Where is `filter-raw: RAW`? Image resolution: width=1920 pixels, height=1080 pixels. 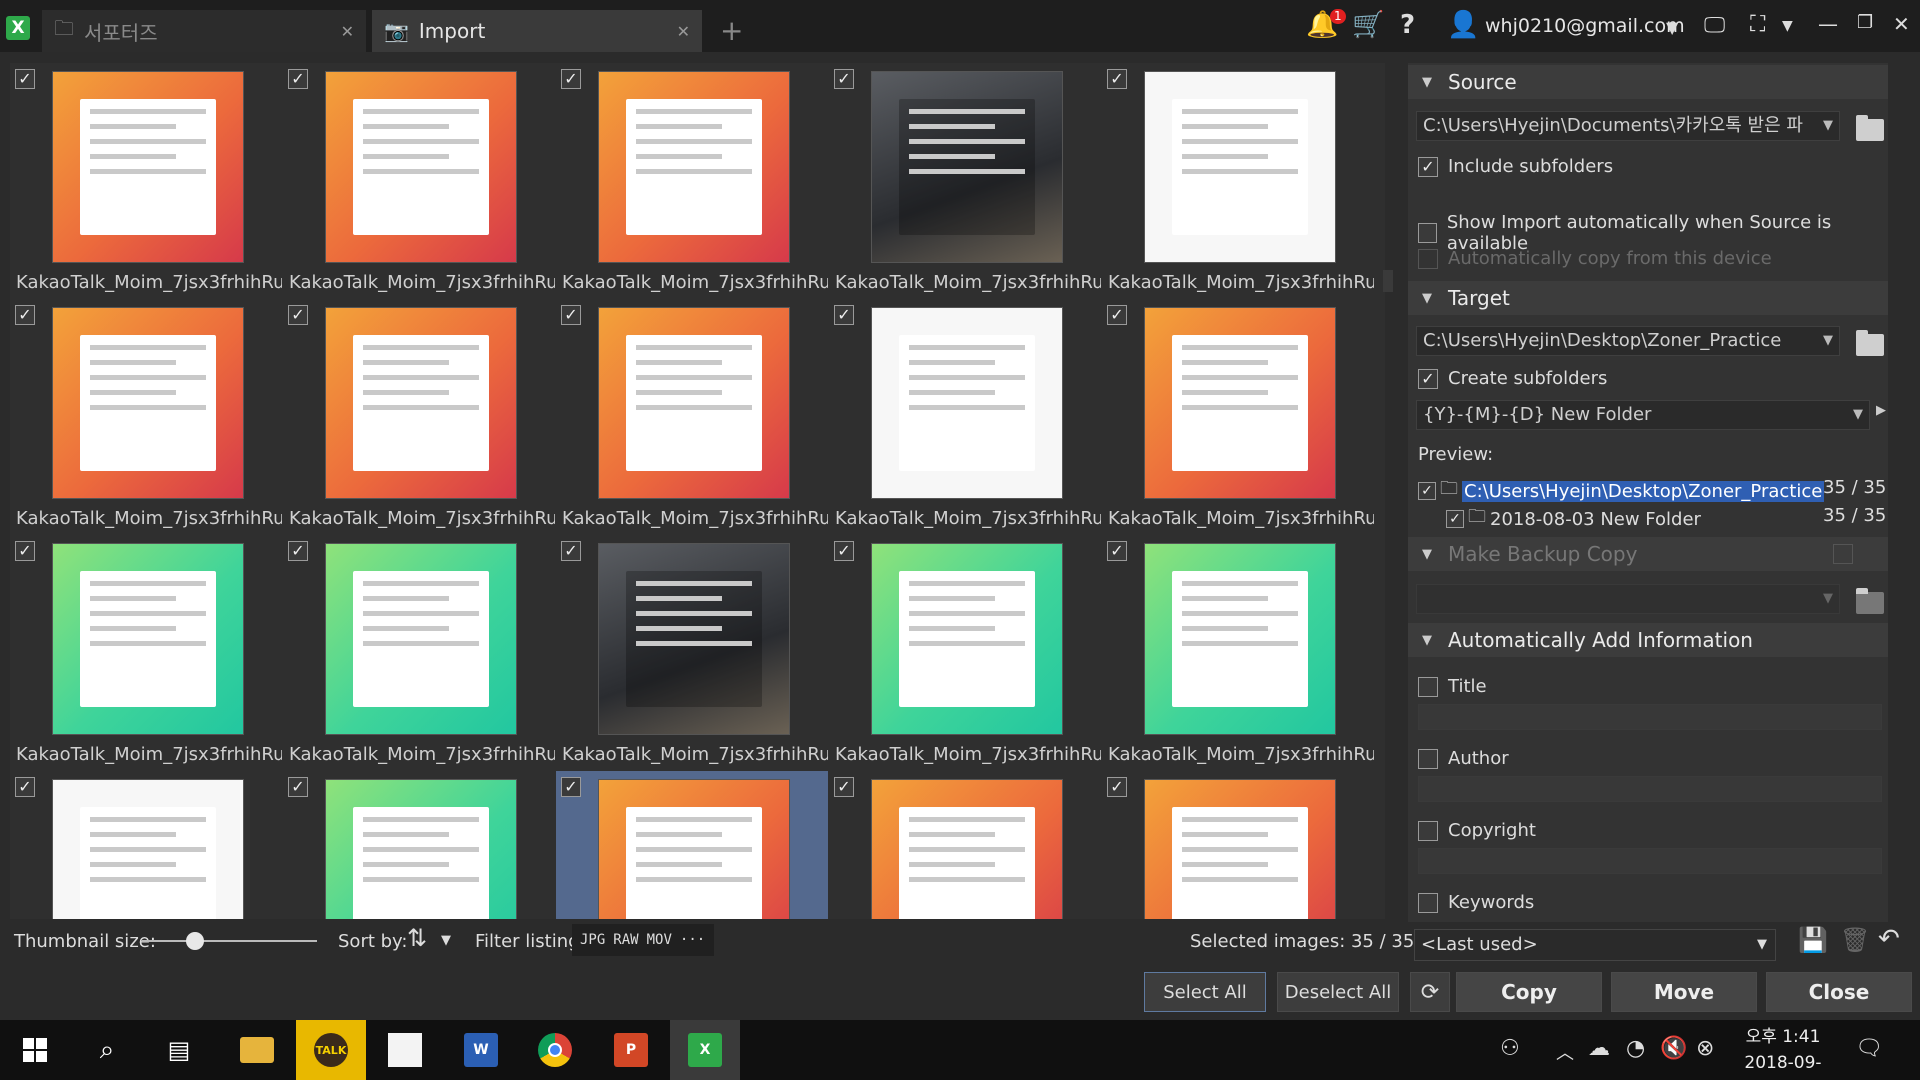 filter-raw: RAW is located at coordinates (625, 940).